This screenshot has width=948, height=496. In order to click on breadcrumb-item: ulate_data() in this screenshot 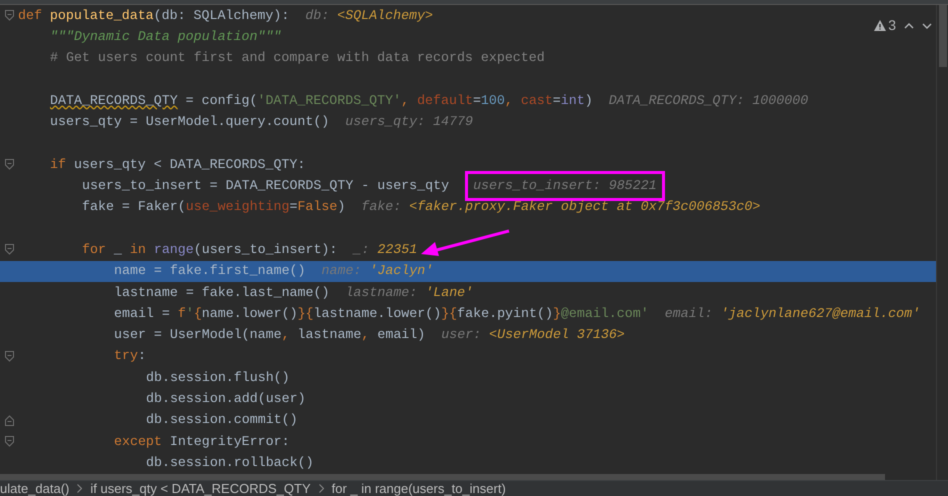, I will do `click(35, 489)`.